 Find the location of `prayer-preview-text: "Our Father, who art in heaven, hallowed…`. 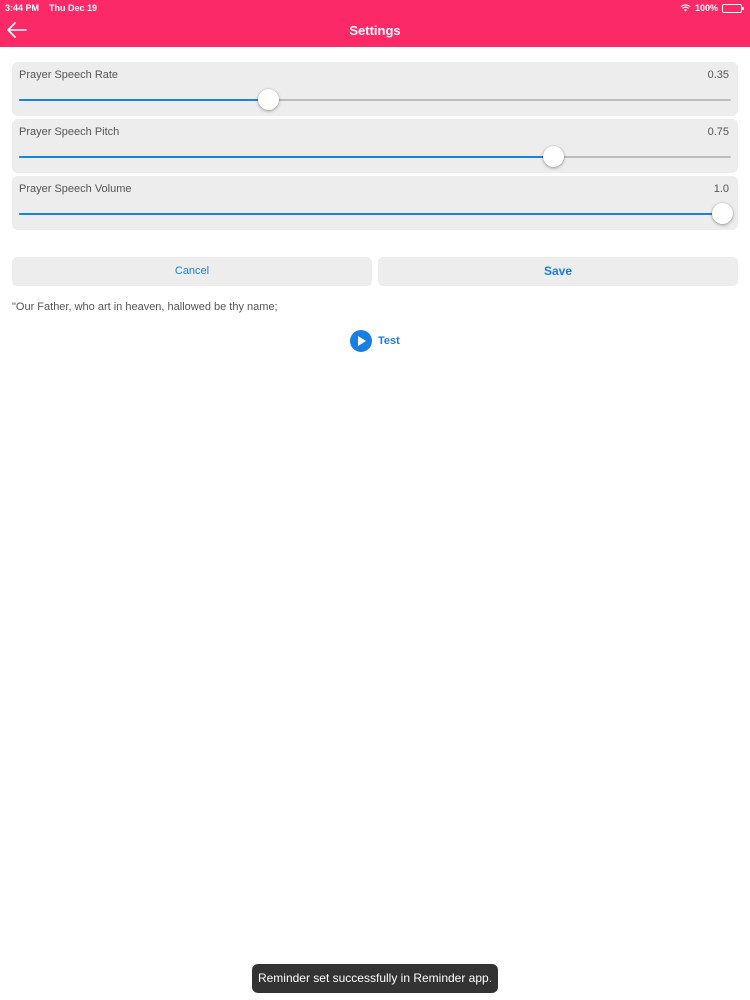

prayer-preview-text: "Our Father, who art in heaven, hallowed… is located at coordinates (145, 307).